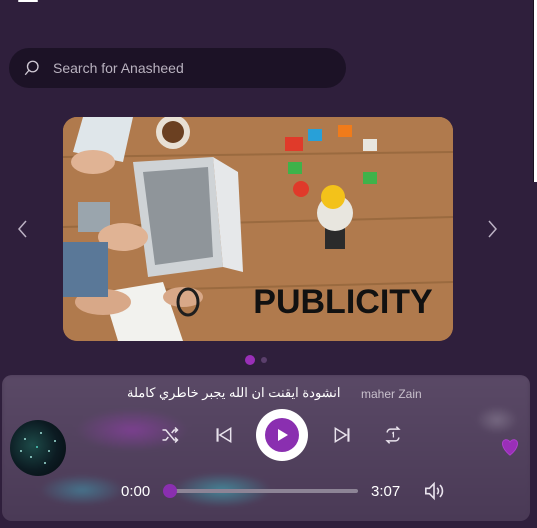  I want to click on search-icon, so click(31, 68).